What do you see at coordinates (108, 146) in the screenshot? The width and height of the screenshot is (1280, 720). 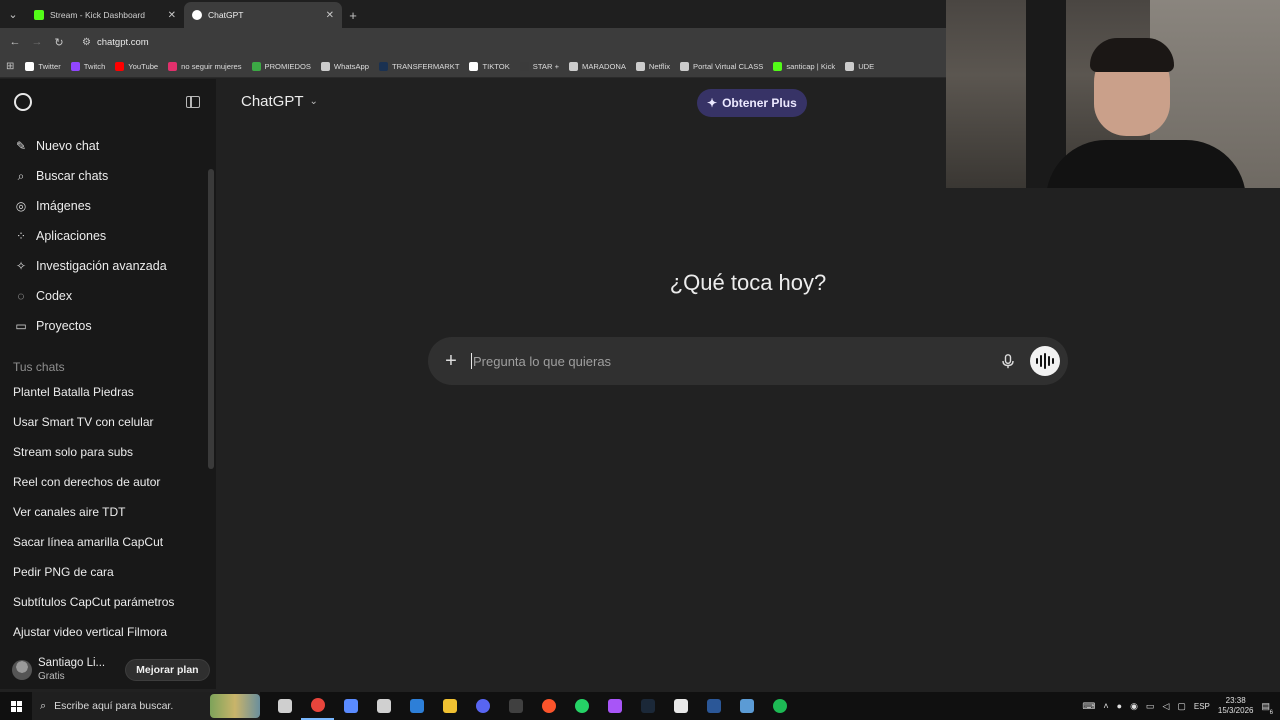 I see `sidebar-item-nuevo-chat: ✎ Nuevo chat` at bounding box center [108, 146].